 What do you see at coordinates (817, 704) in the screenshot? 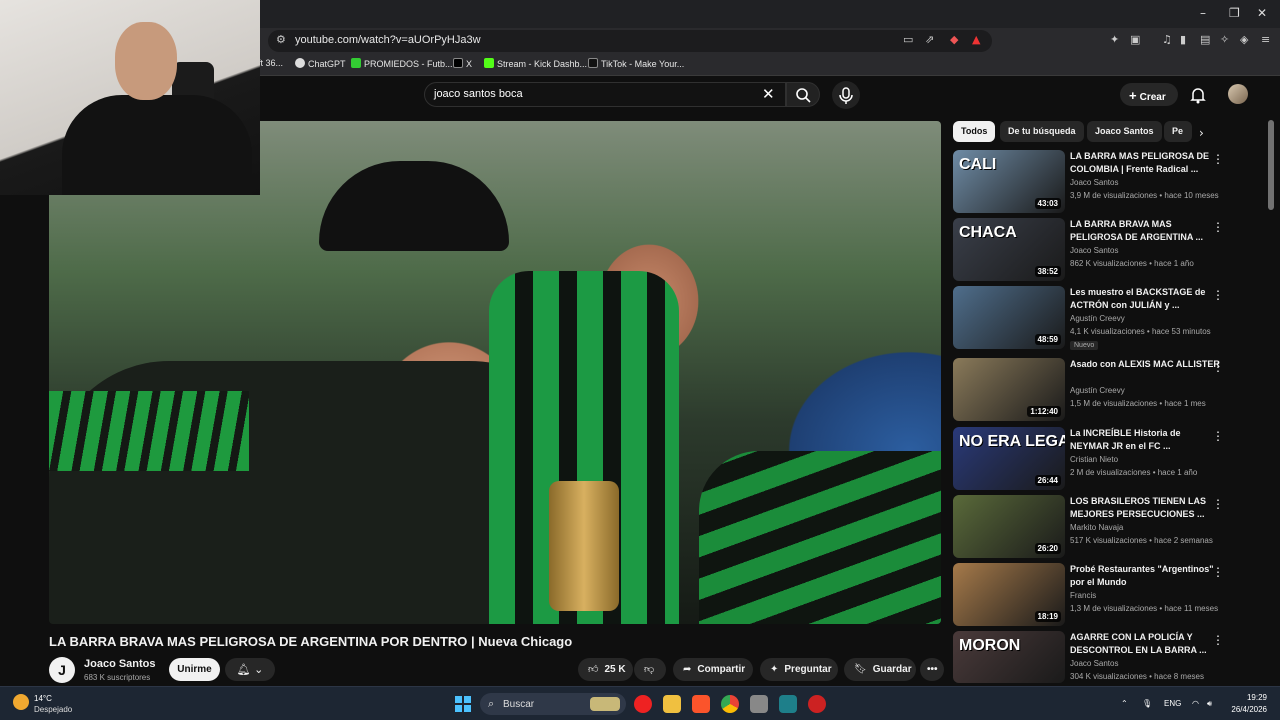
I see `obs-icon` at bounding box center [817, 704].